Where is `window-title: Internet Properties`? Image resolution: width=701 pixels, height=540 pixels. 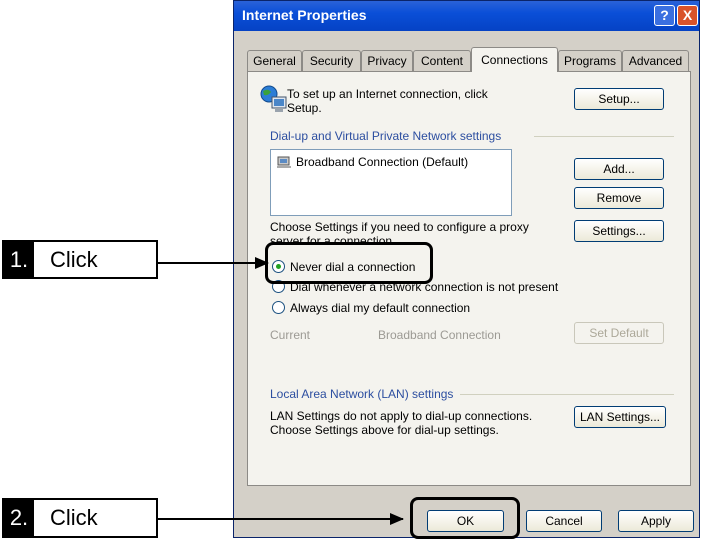
window-title: Internet Properties is located at coordinates (304, 15).